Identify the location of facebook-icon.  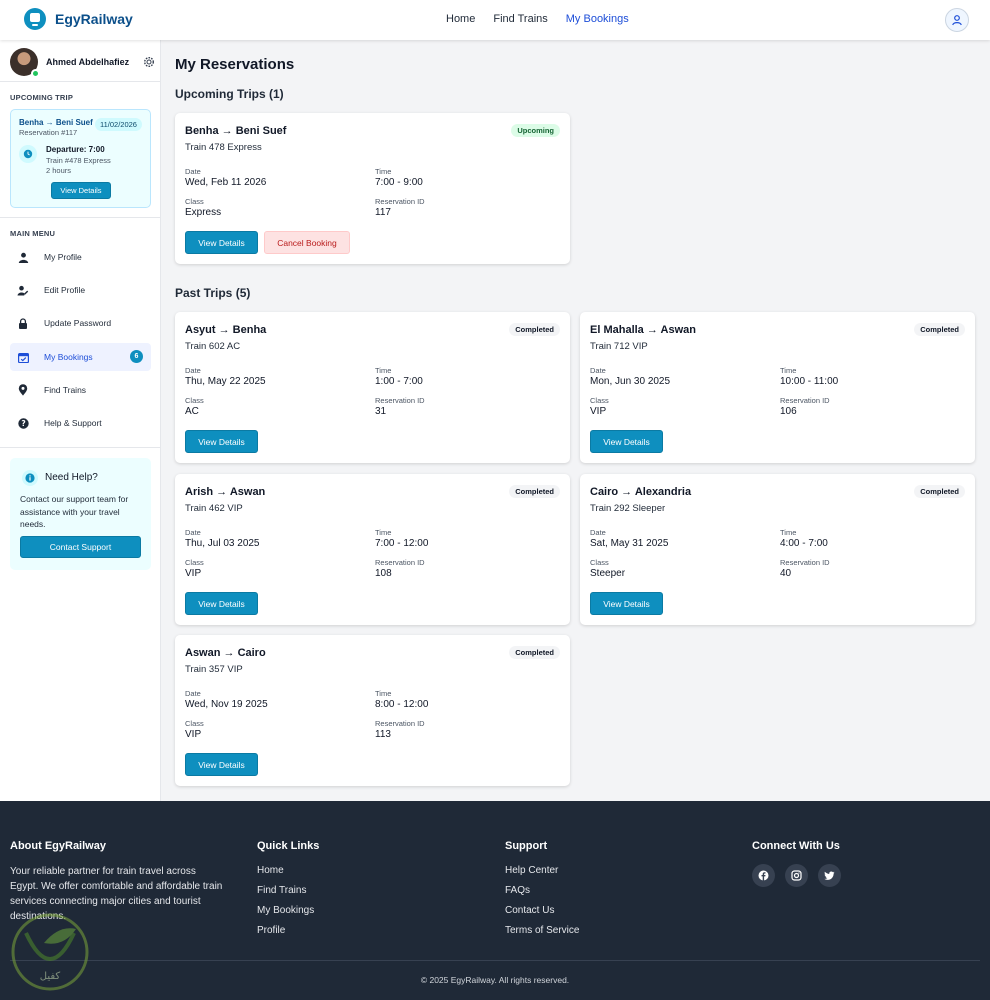
(763, 875).